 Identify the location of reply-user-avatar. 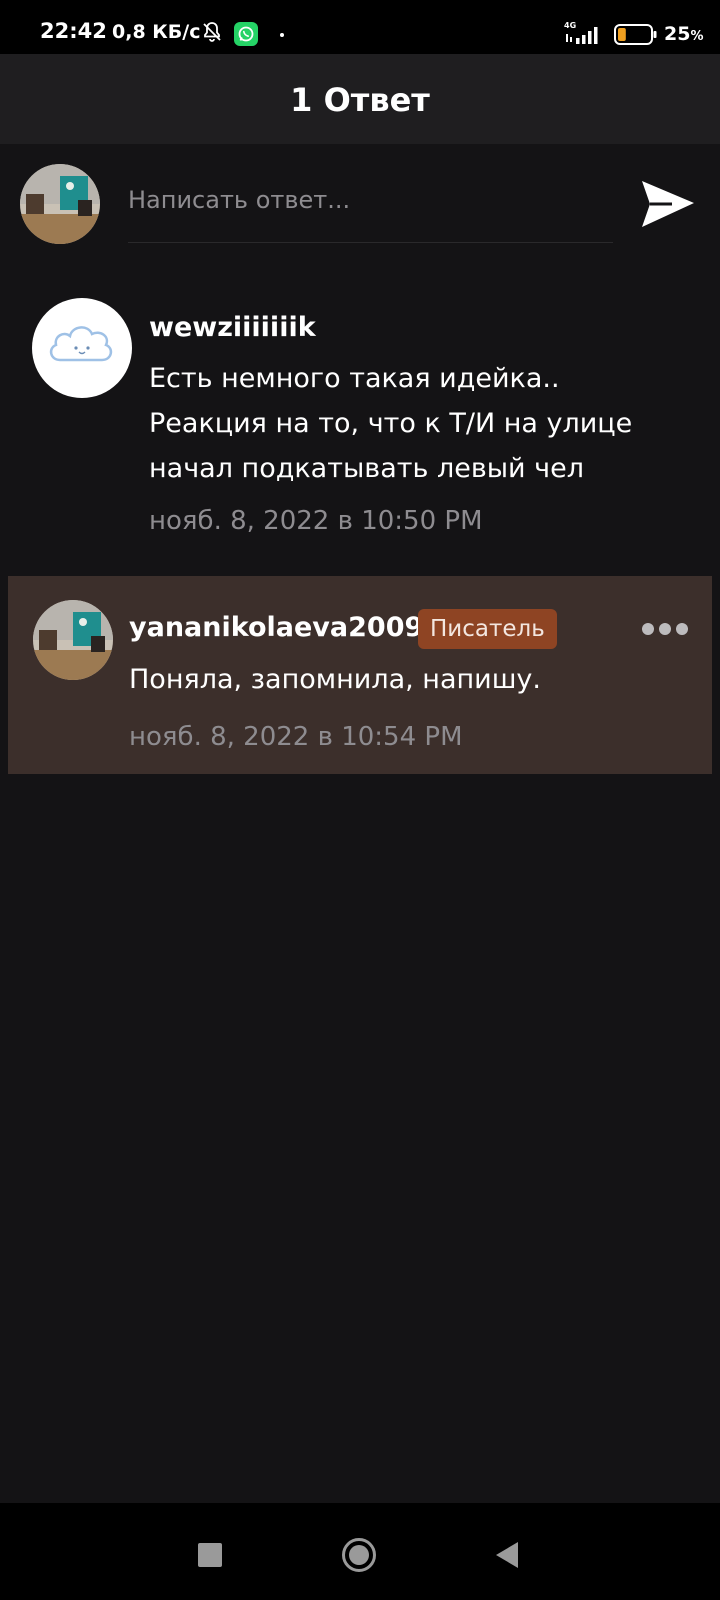
(73, 640).